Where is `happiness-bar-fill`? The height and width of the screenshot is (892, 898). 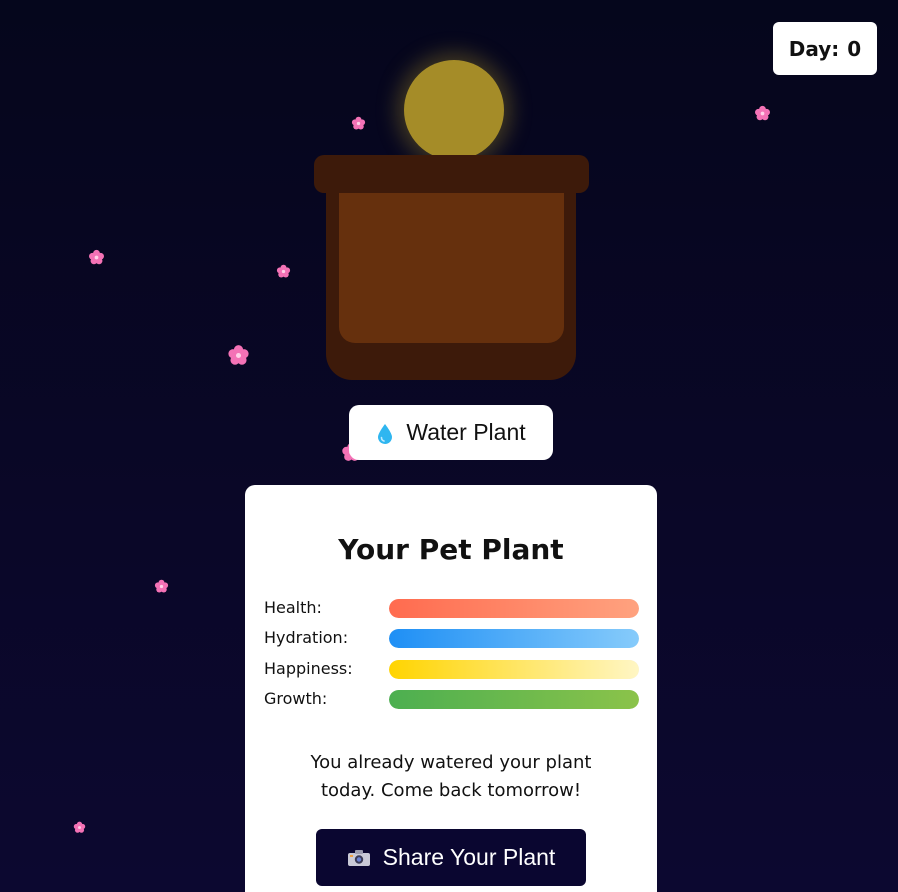 happiness-bar-fill is located at coordinates (514, 669).